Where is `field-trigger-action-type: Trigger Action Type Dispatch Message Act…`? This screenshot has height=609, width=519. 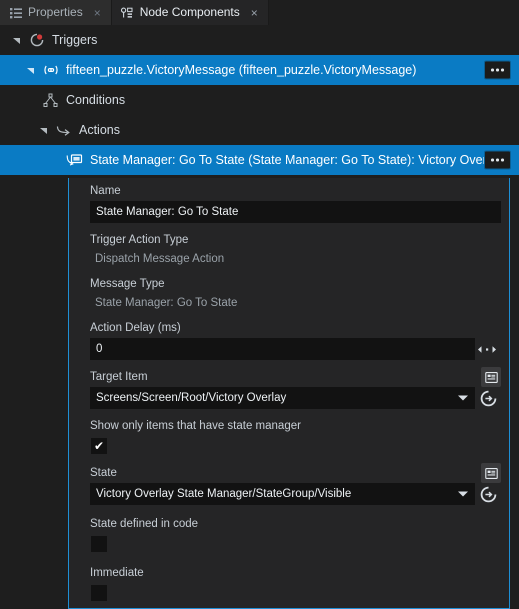 field-trigger-action-type: Trigger Action Type Dispatch Message Act… is located at coordinates (289, 248).